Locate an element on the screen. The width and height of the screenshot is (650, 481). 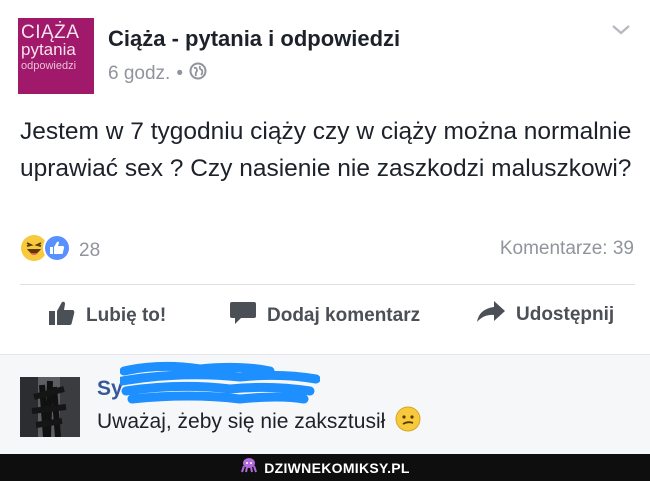
page-avatar: CIĄŻA pytania odpowiedzi is located at coordinates (56, 56).